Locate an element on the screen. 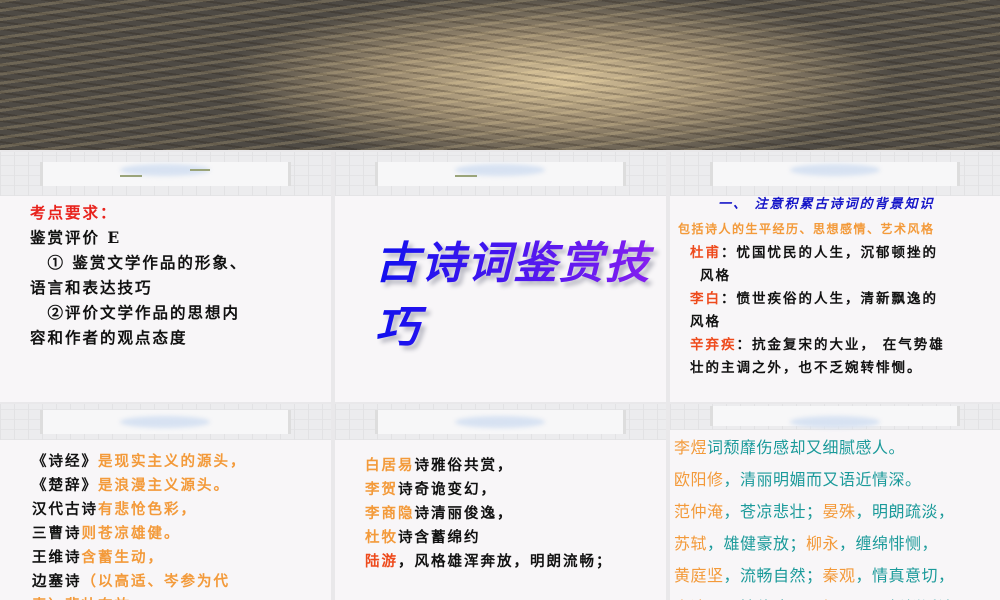 This screenshot has height=600, width=1000. poet-desc: ，流畅自然； is located at coordinates (773, 575).